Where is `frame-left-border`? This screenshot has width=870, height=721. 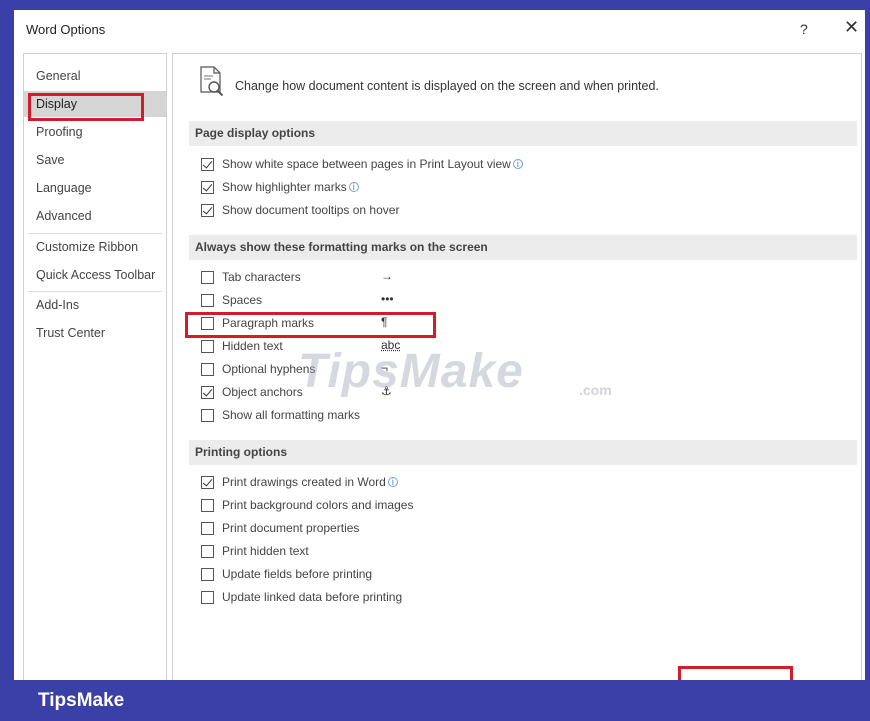 frame-left-border is located at coordinates (7, 360).